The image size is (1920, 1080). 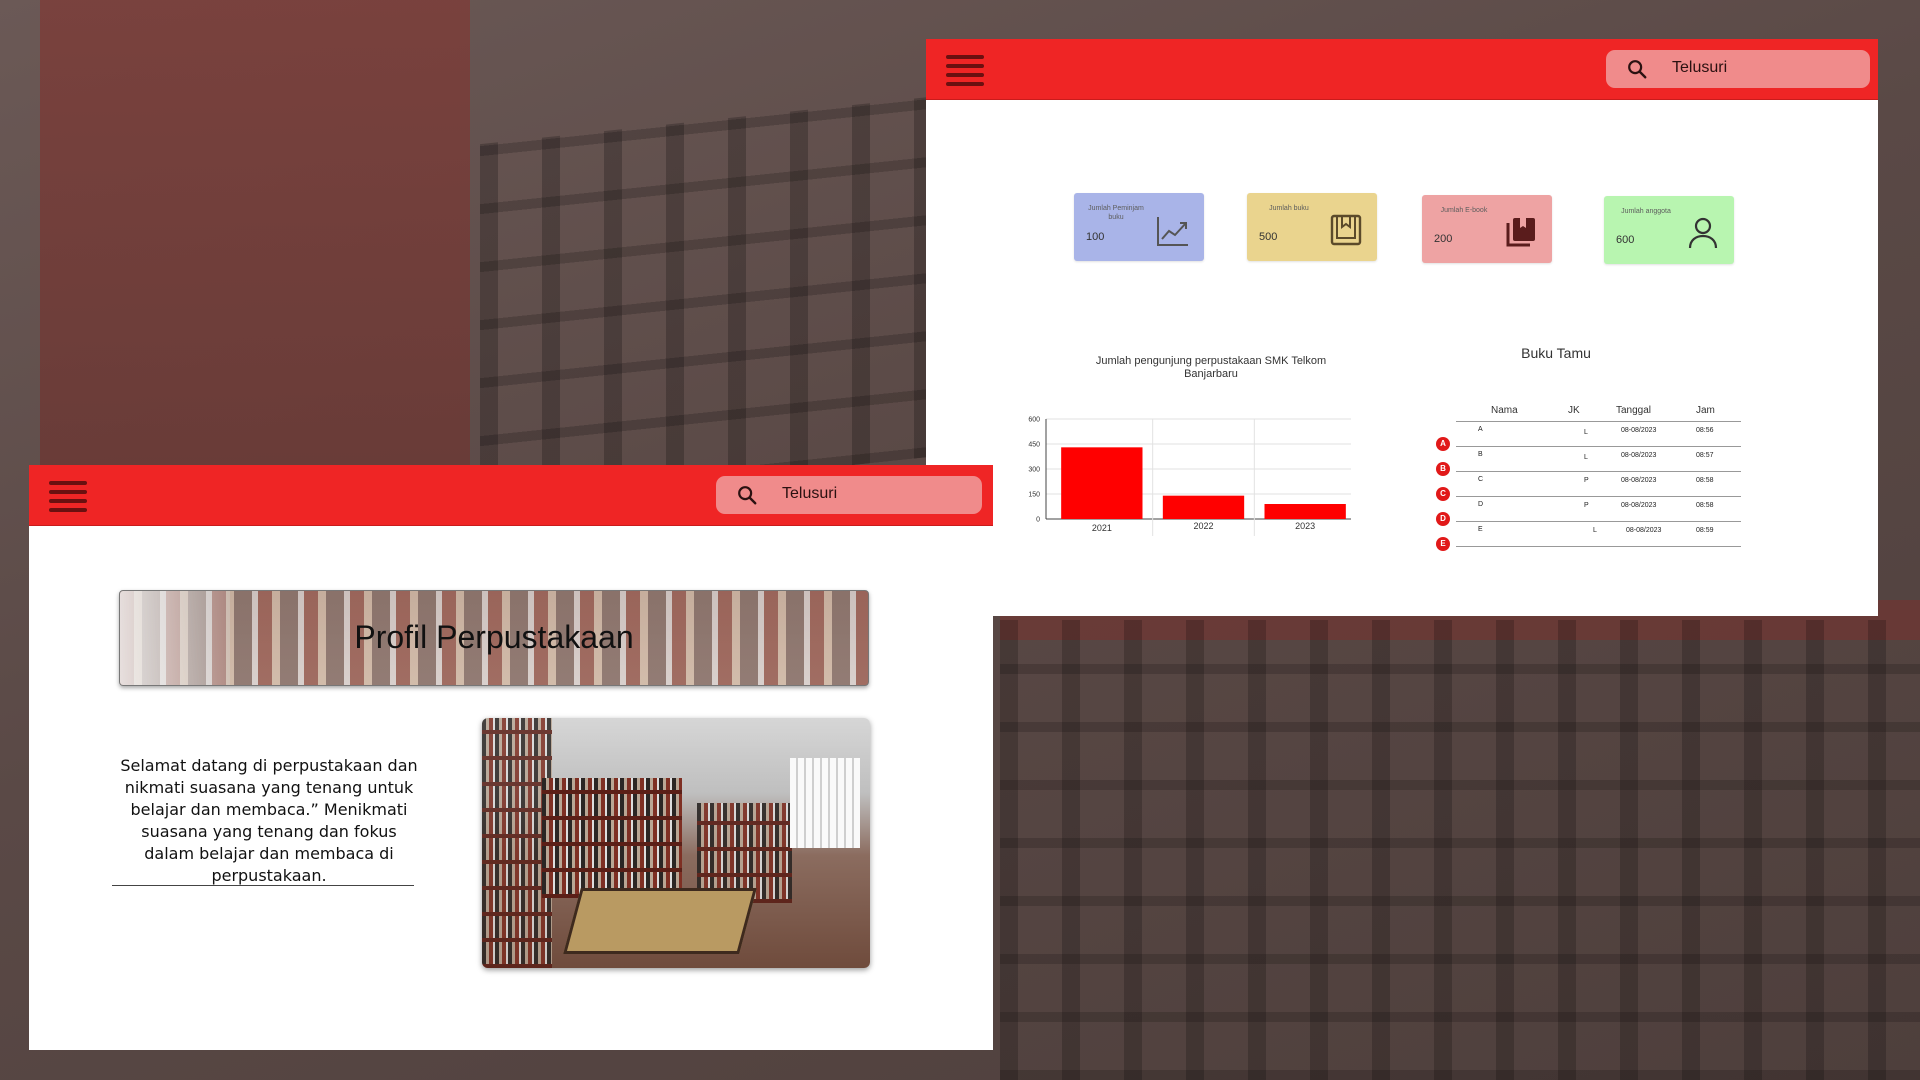 What do you see at coordinates (1598, 411) in the screenshot?
I see `table-header: Nama JK Tanggal Jam` at bounding box center [1598, 411].